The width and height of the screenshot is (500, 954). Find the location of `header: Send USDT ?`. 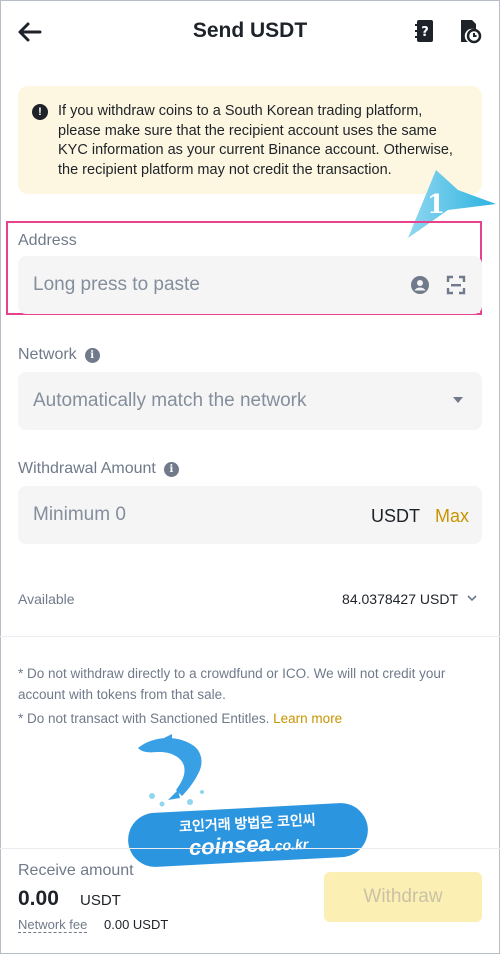

header: Send USDT ? is located at coordinates (250, 32).